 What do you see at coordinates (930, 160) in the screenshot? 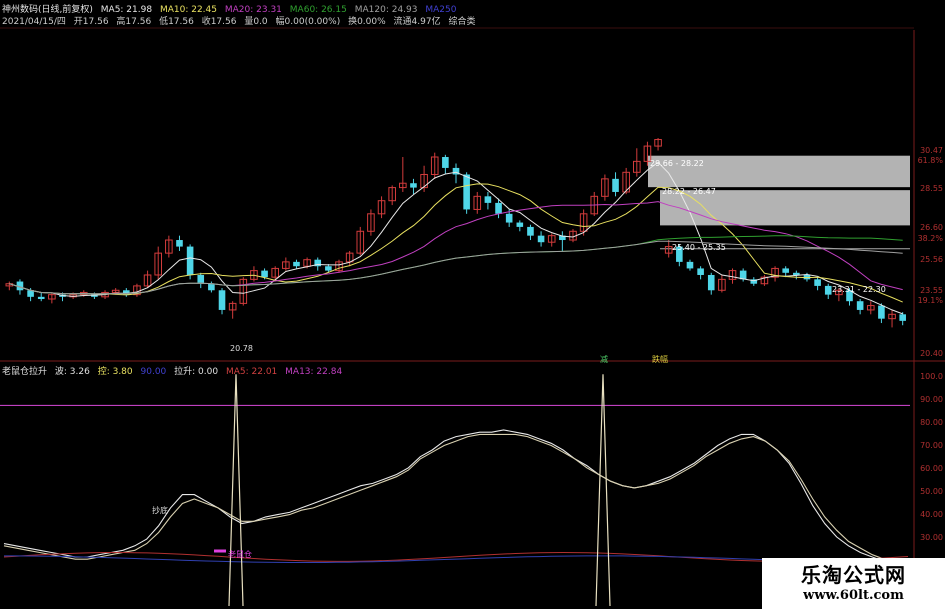
I see `price-axis-label: 61.8%` at bounding box center [930, 160].